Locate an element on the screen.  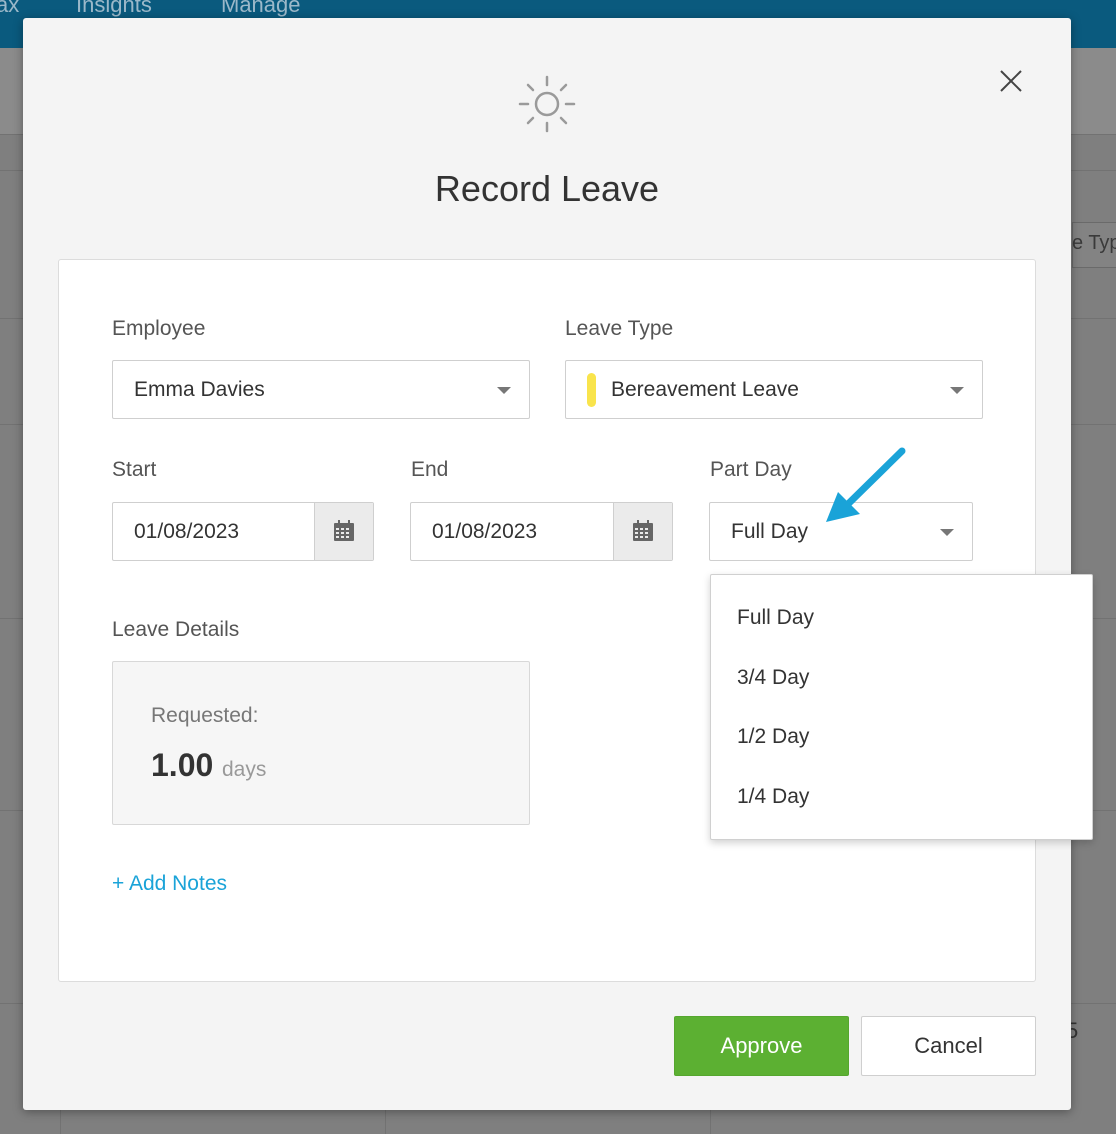
leave-type-value: Bereavement Leave is located at coordinates (705, 389).